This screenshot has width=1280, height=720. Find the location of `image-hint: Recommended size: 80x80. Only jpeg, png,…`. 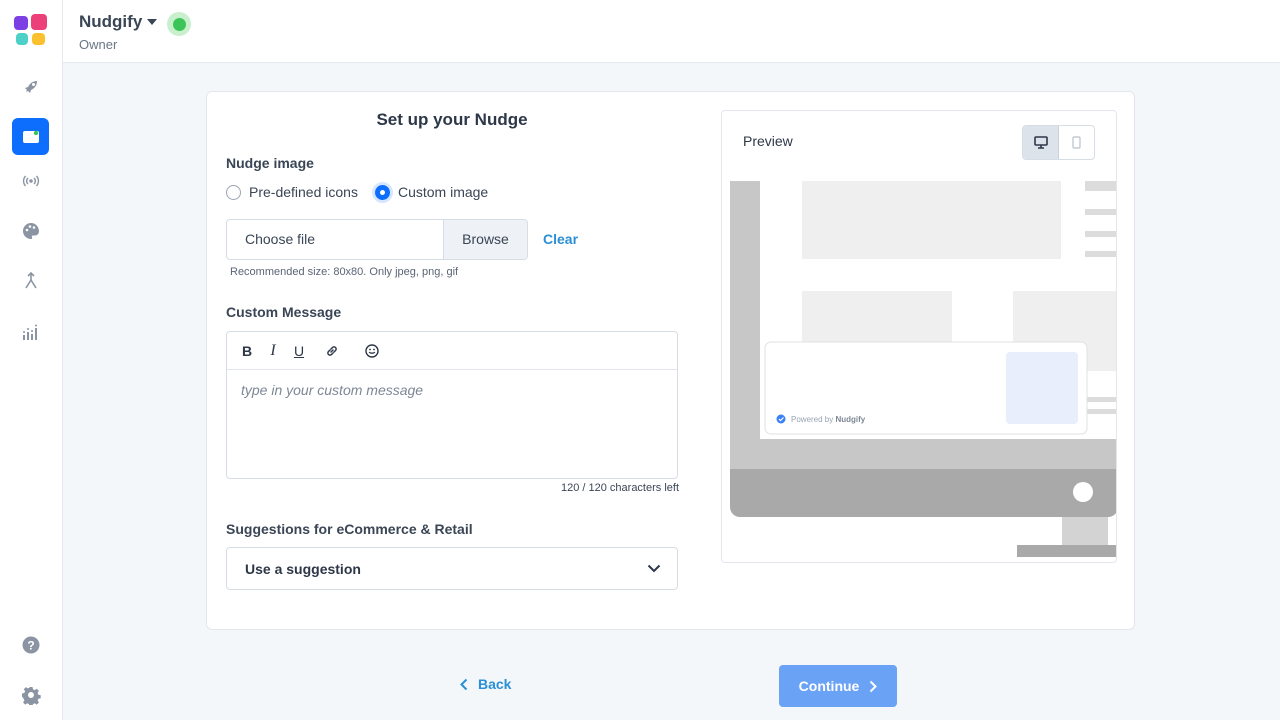

image-hint: Recommended size: 80x80. Only jpeg, png,… is located at coordinates (344, 272).